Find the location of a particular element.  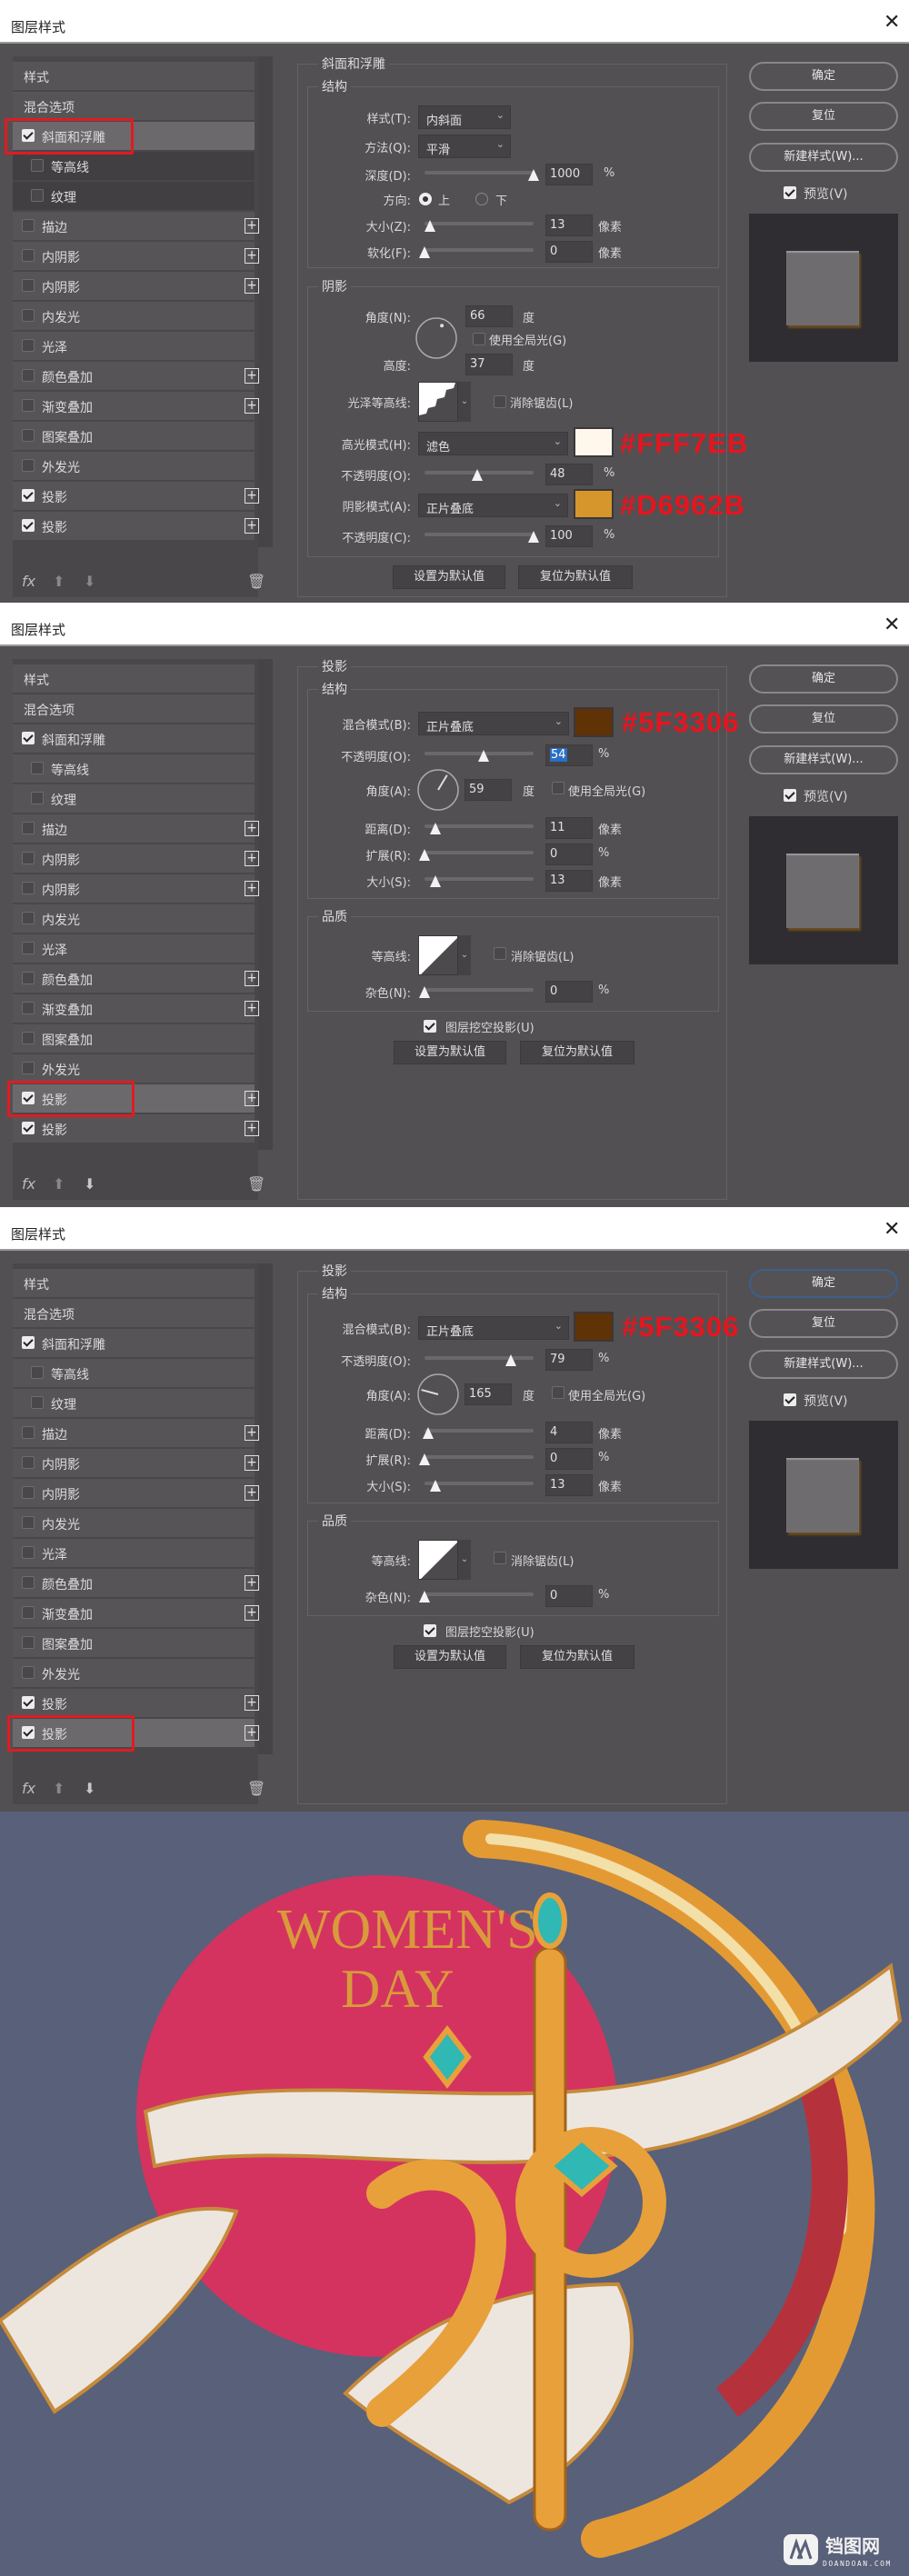

angle-input: 165 is located at coordinates (488, 1394).